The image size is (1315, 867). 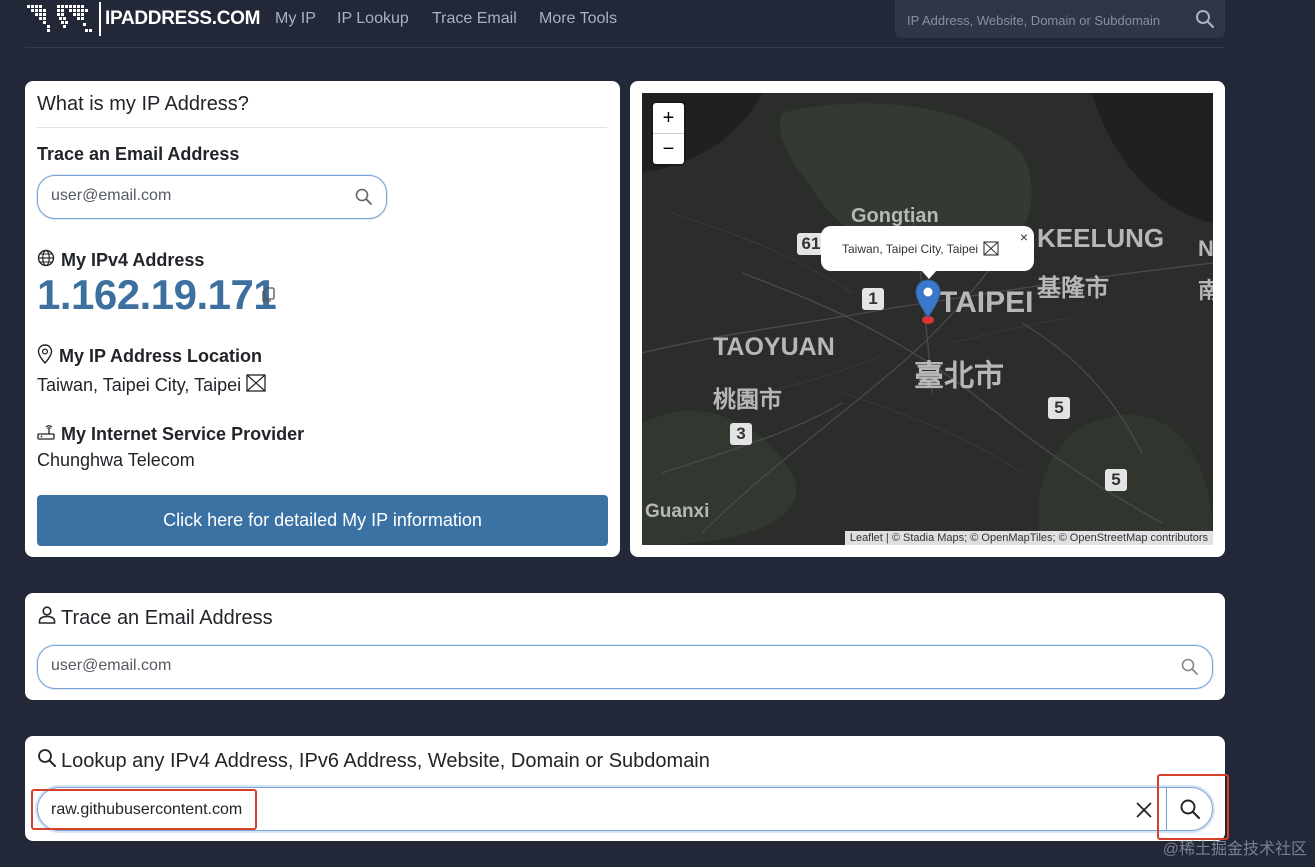 I want to click on location-value-row: Taiwan, Taipei City, Taipei, so click(x=151, y=385).